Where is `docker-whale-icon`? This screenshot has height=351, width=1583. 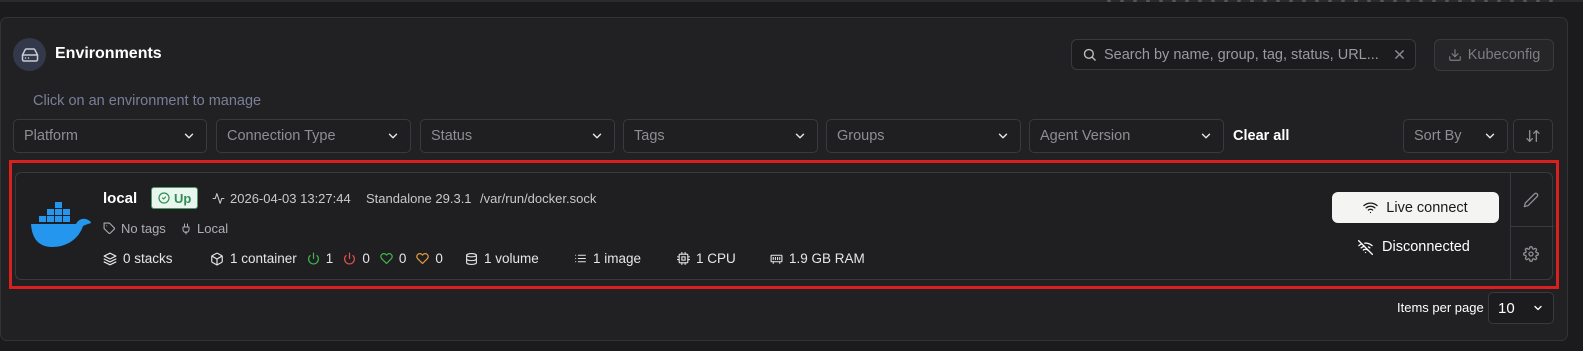
docker-whale-icon is located at coordinates (61, 225).